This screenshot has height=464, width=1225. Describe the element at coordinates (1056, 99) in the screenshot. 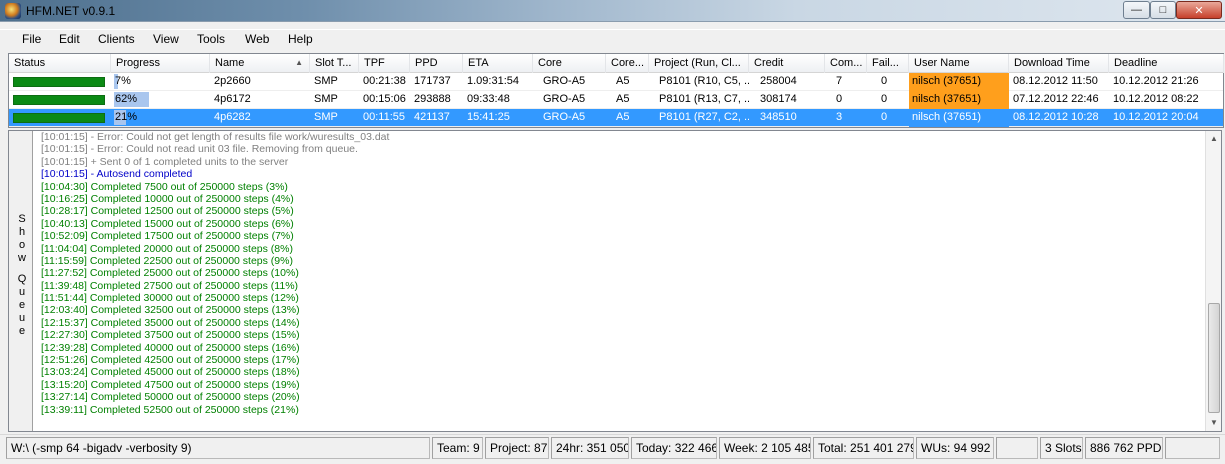

I see `download-time-cell: 07.12.2012 22:46` at that location.